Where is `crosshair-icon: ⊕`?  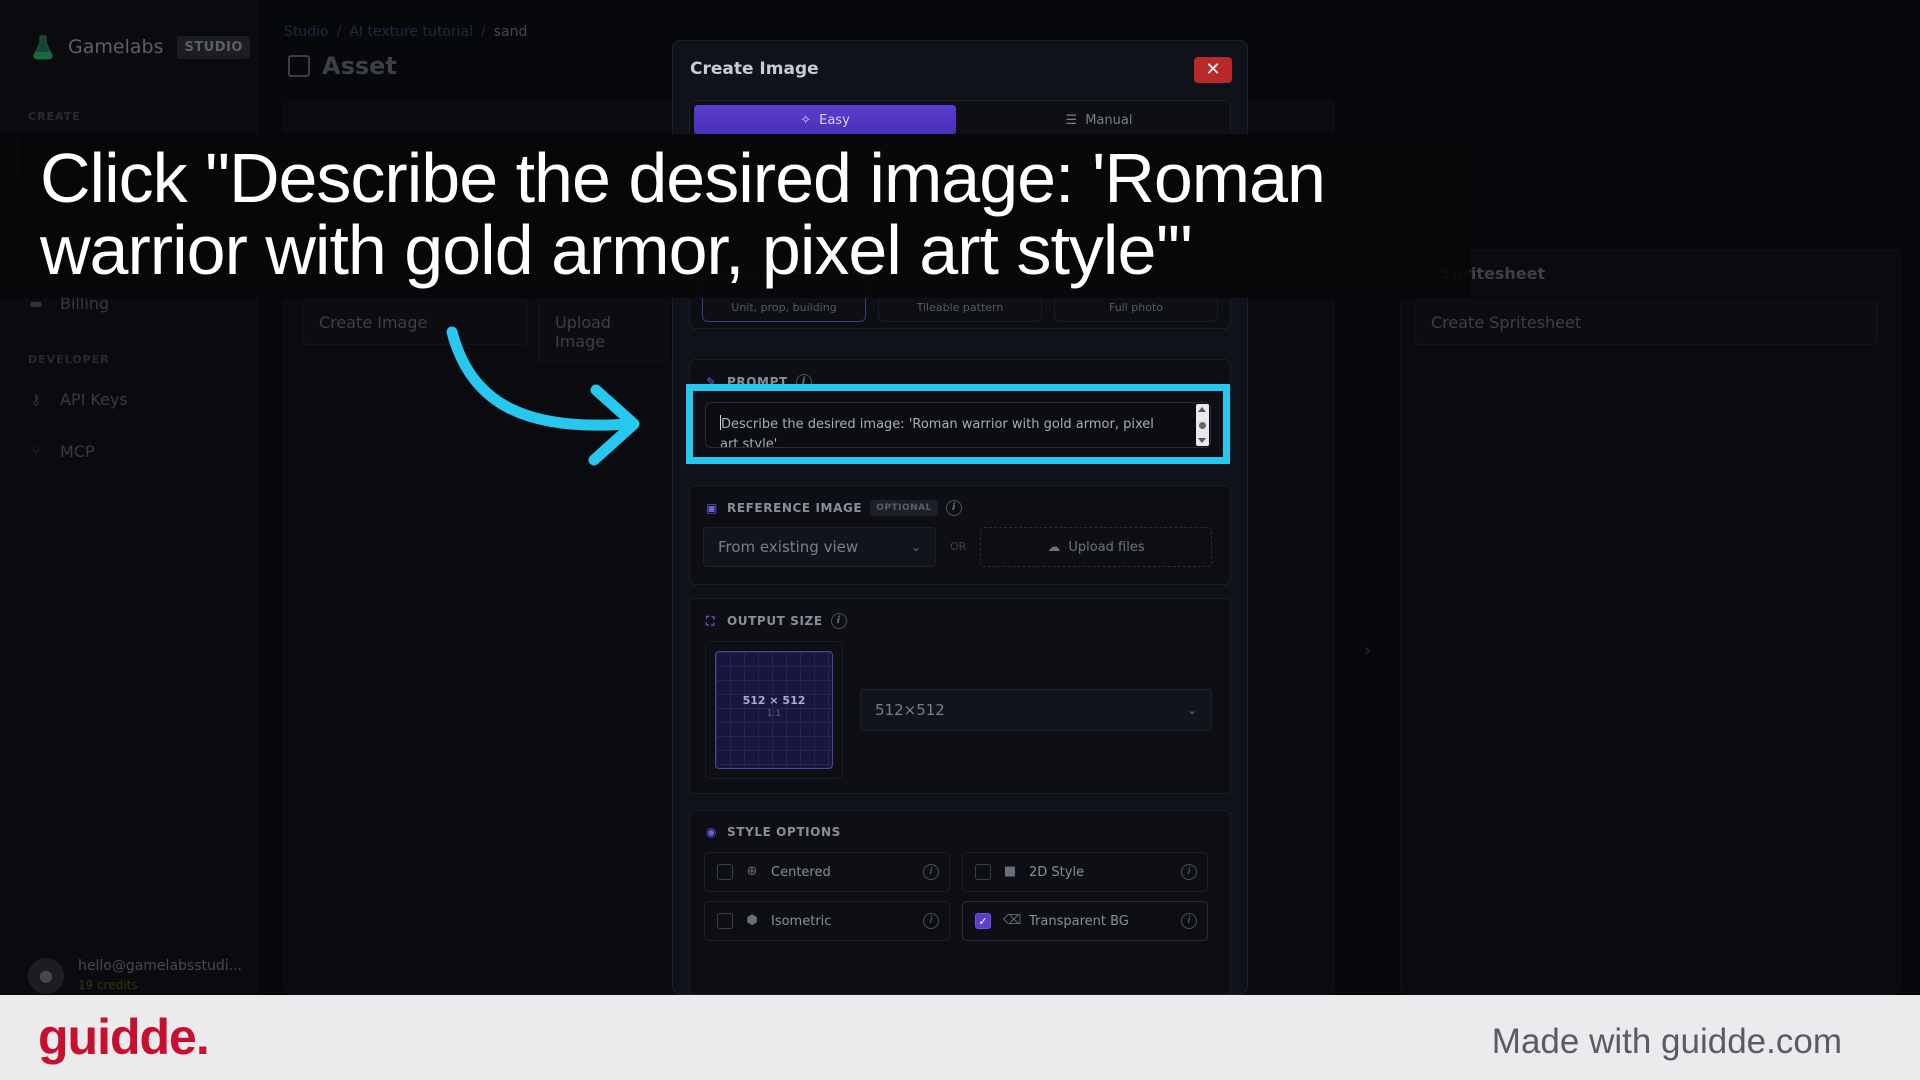
crosshair-icon: ⊕ is located at coordinates (752, 871).